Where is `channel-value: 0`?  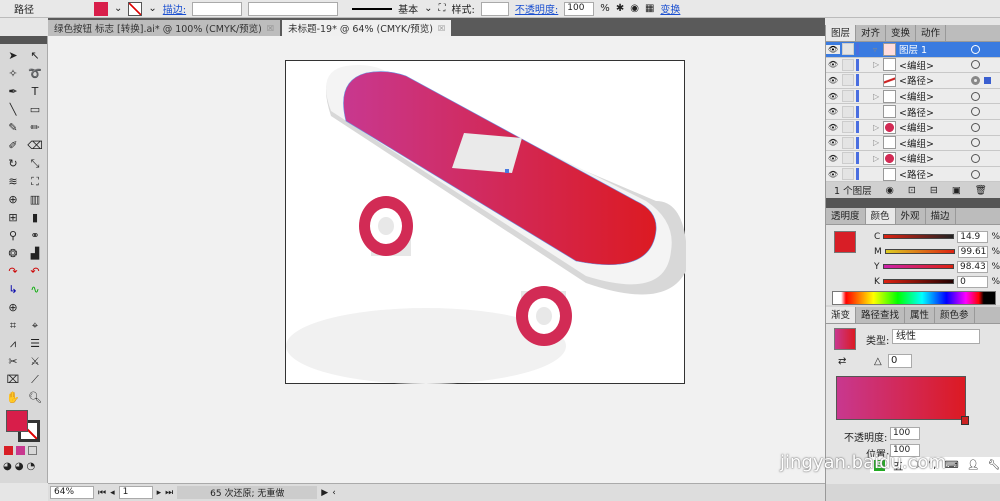
channel-value: 0 is located at coordinates (973, 281).